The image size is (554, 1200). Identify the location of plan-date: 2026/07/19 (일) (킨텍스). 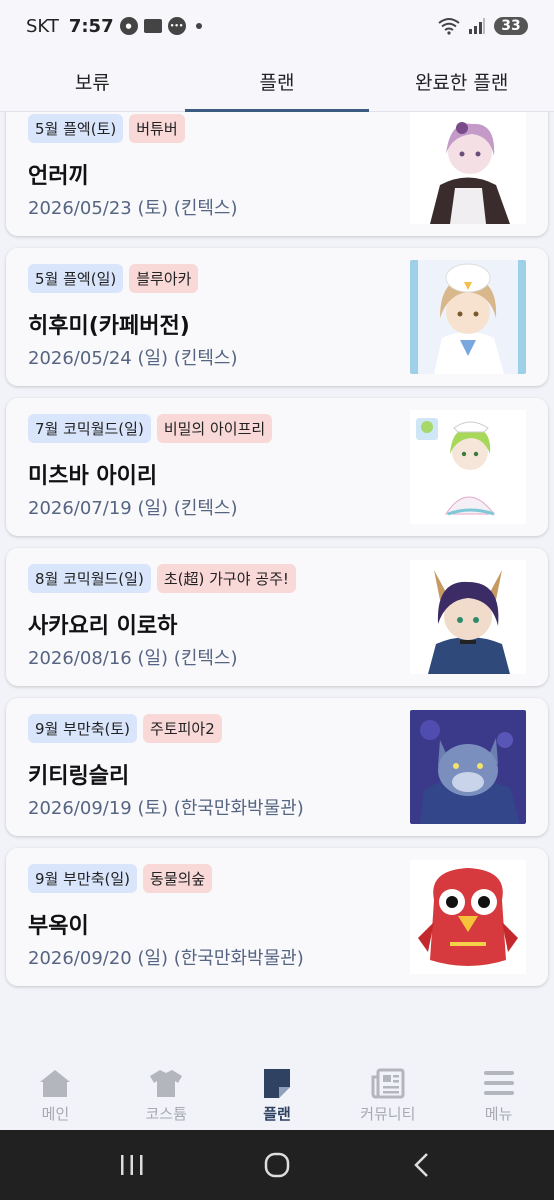
(133, 508).